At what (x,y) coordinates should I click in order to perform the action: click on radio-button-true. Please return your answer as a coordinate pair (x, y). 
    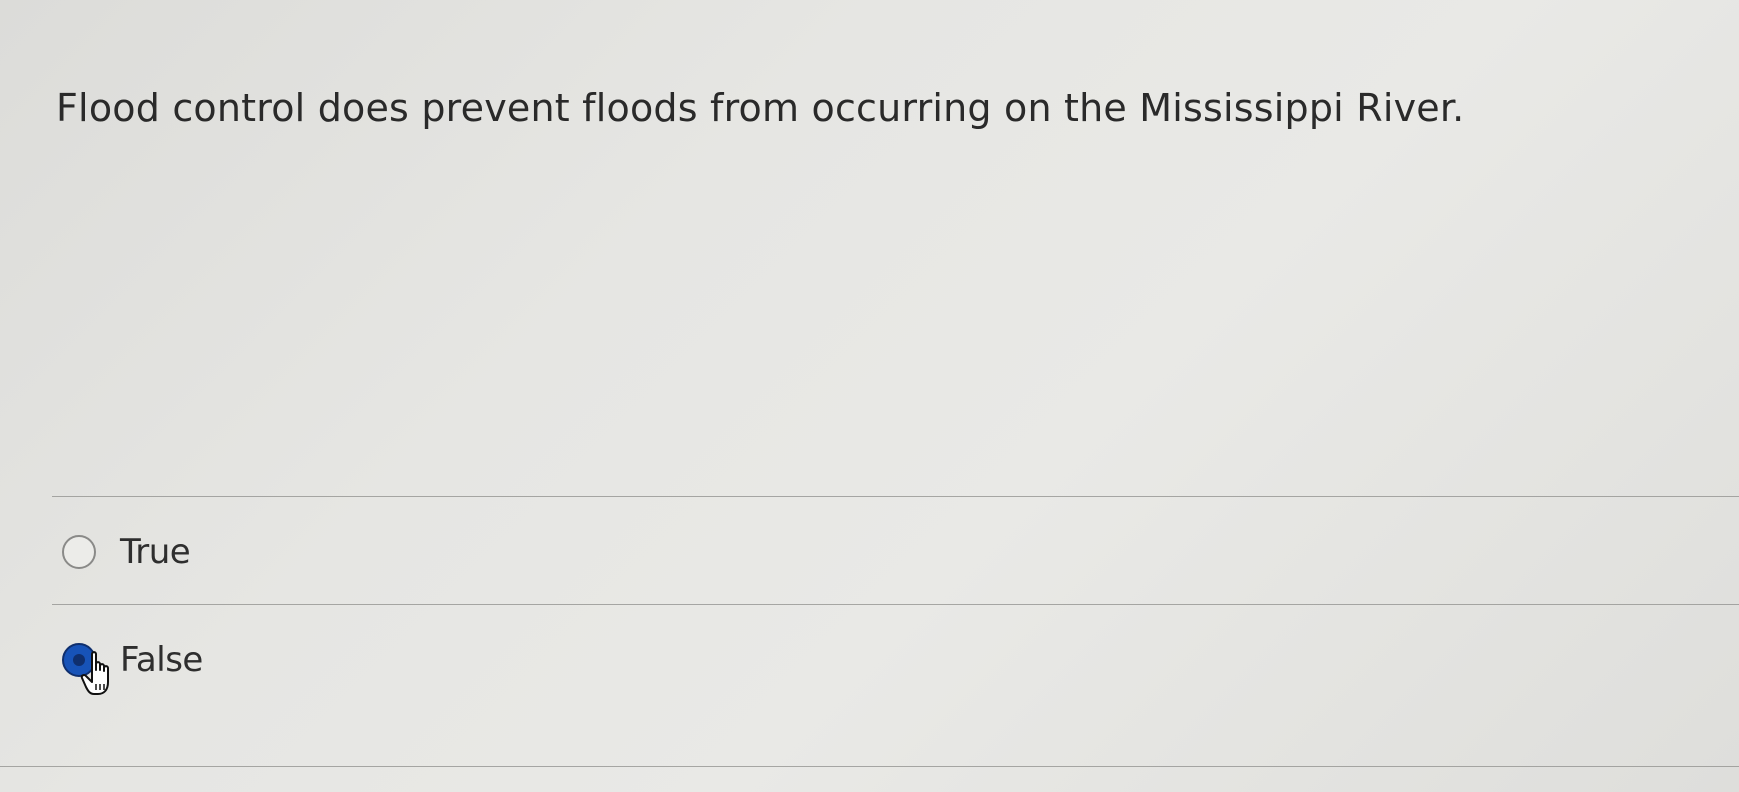
    Looking at the image, I should click on (79, 552).